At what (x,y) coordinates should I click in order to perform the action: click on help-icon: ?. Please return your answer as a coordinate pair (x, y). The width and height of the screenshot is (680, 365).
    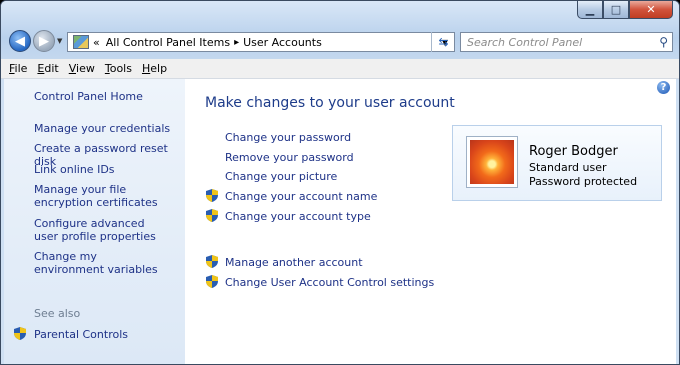
    Looking at the image, I should click on (663, 87).